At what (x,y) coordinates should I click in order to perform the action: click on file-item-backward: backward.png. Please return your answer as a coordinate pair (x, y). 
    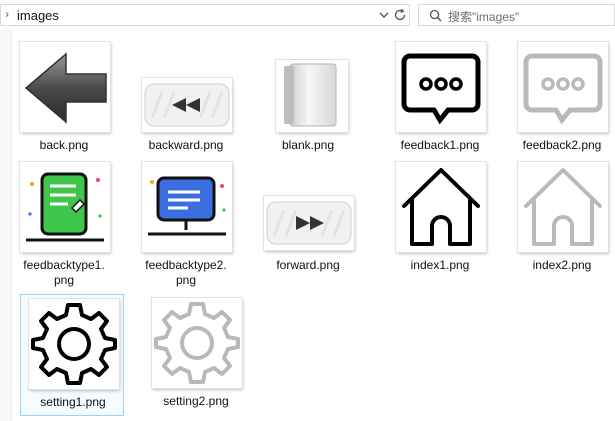
    Looking at the image, I should click on (186, 99).